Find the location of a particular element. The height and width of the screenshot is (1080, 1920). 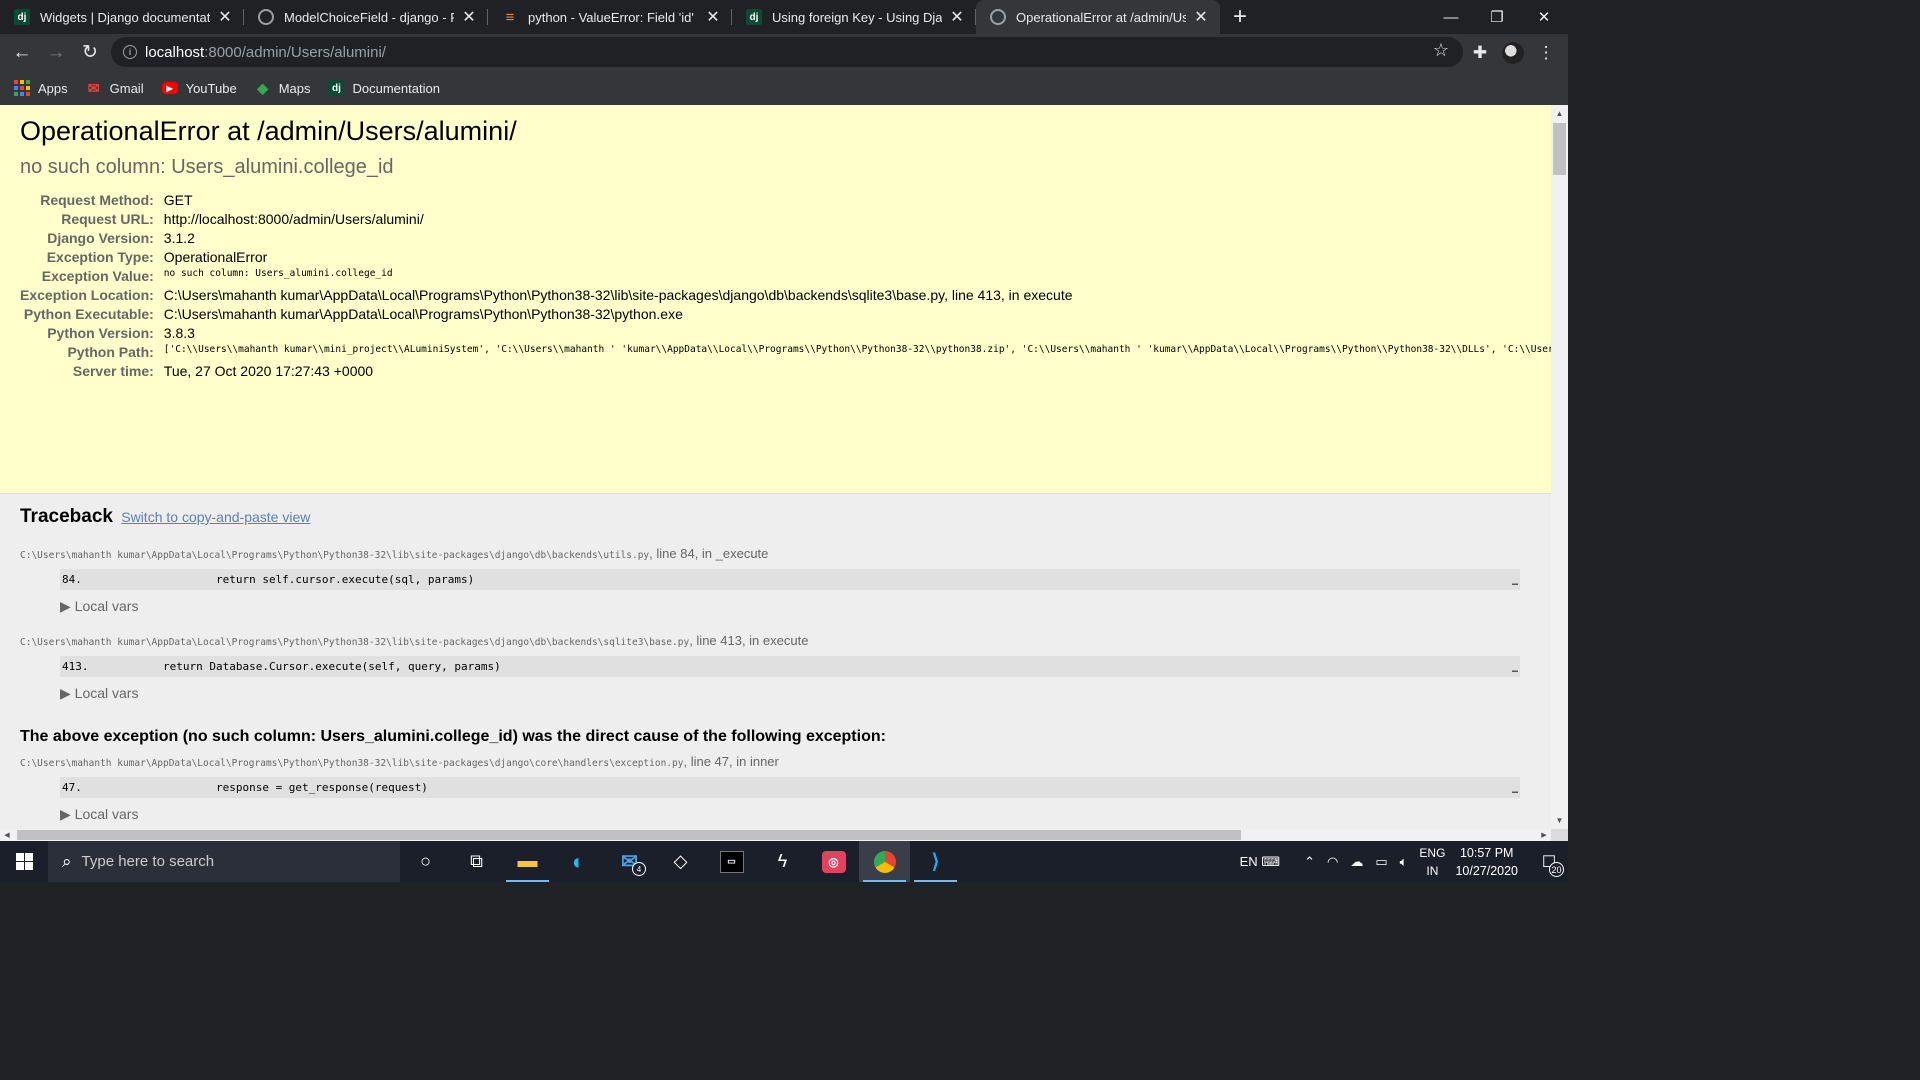

chrome-icon is located at coordinates (884, 861).